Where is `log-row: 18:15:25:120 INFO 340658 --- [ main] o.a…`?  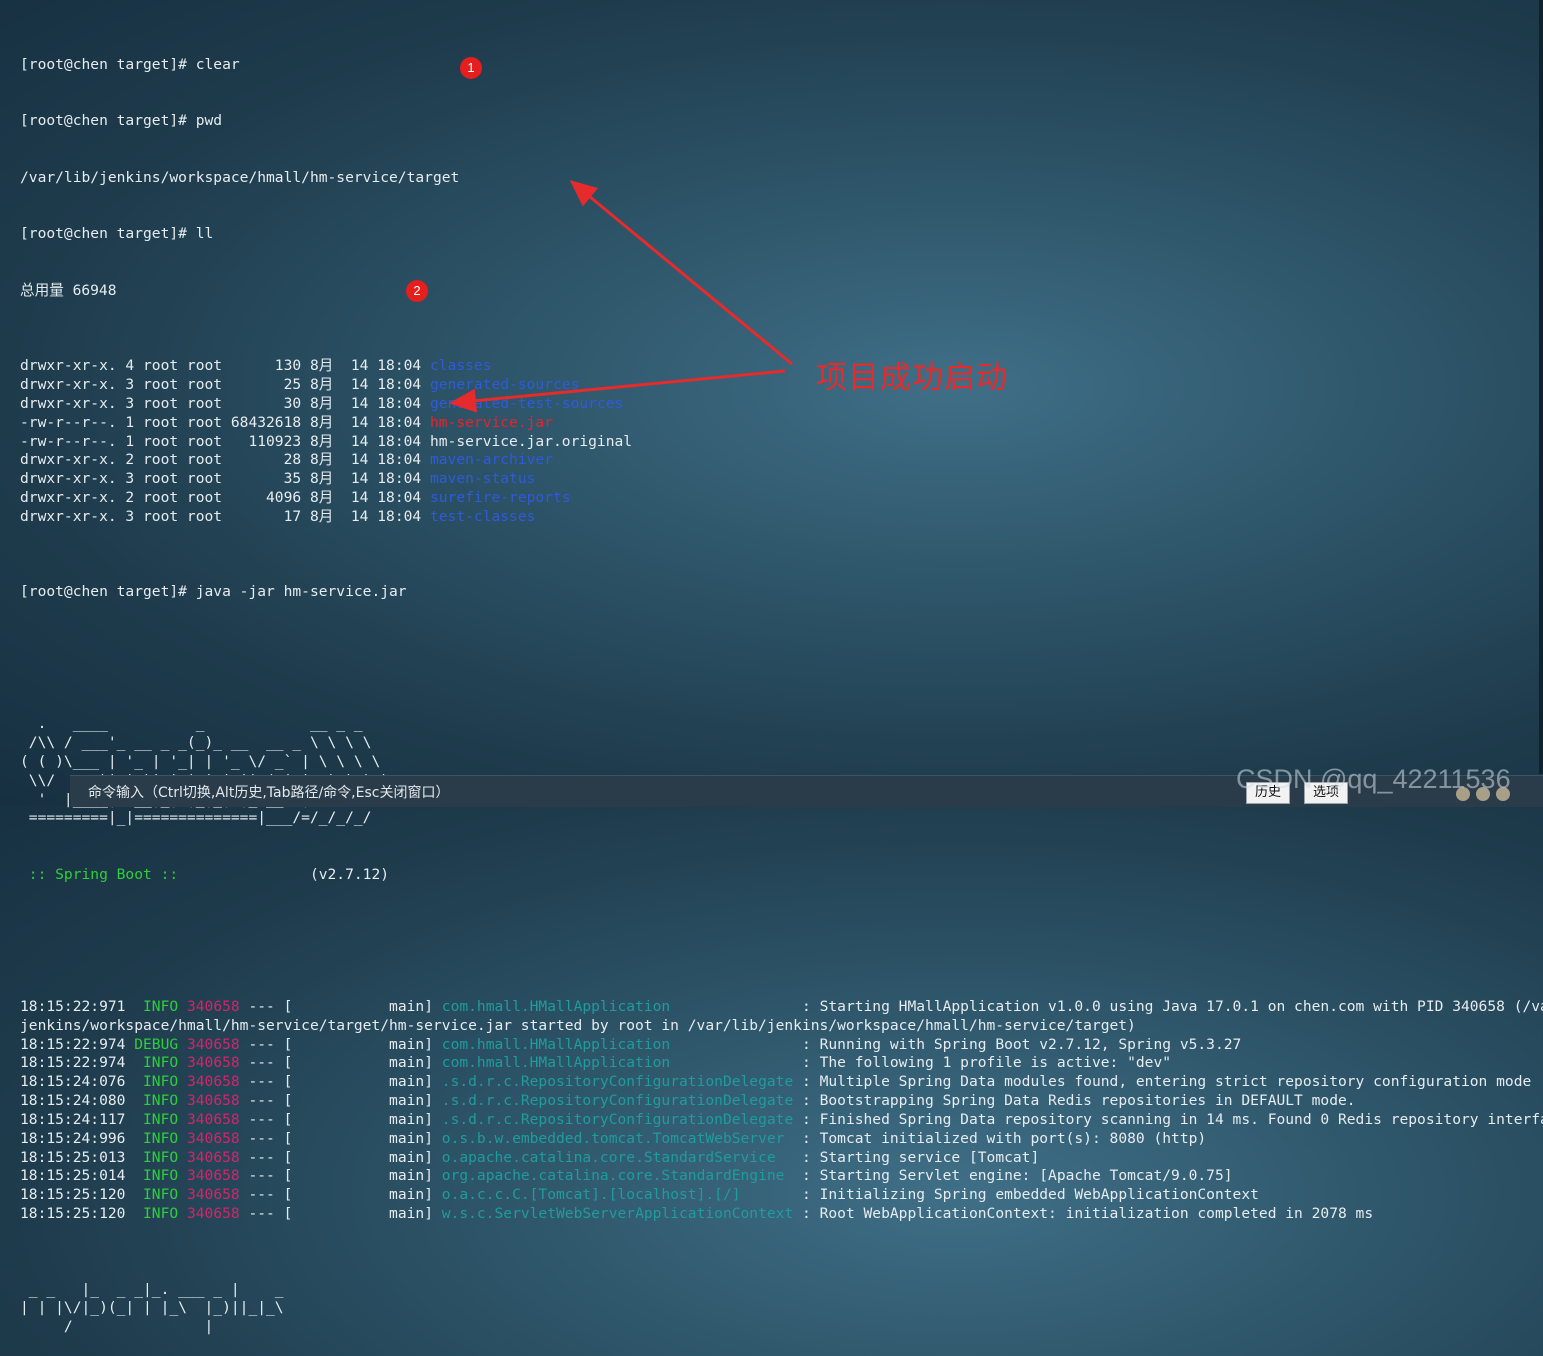
log-row: 18:15:25:120 INFO 340658 --- [ main] o.a… is located at coordinates (781, 1195).